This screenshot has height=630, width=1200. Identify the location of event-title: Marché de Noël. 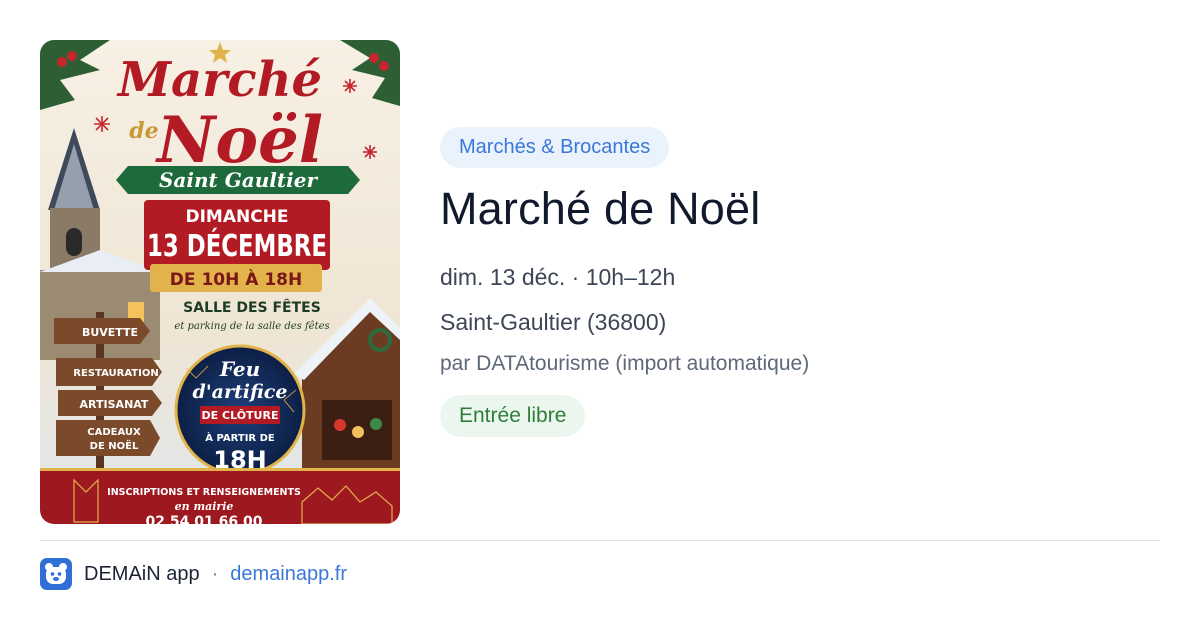
(600, 208).